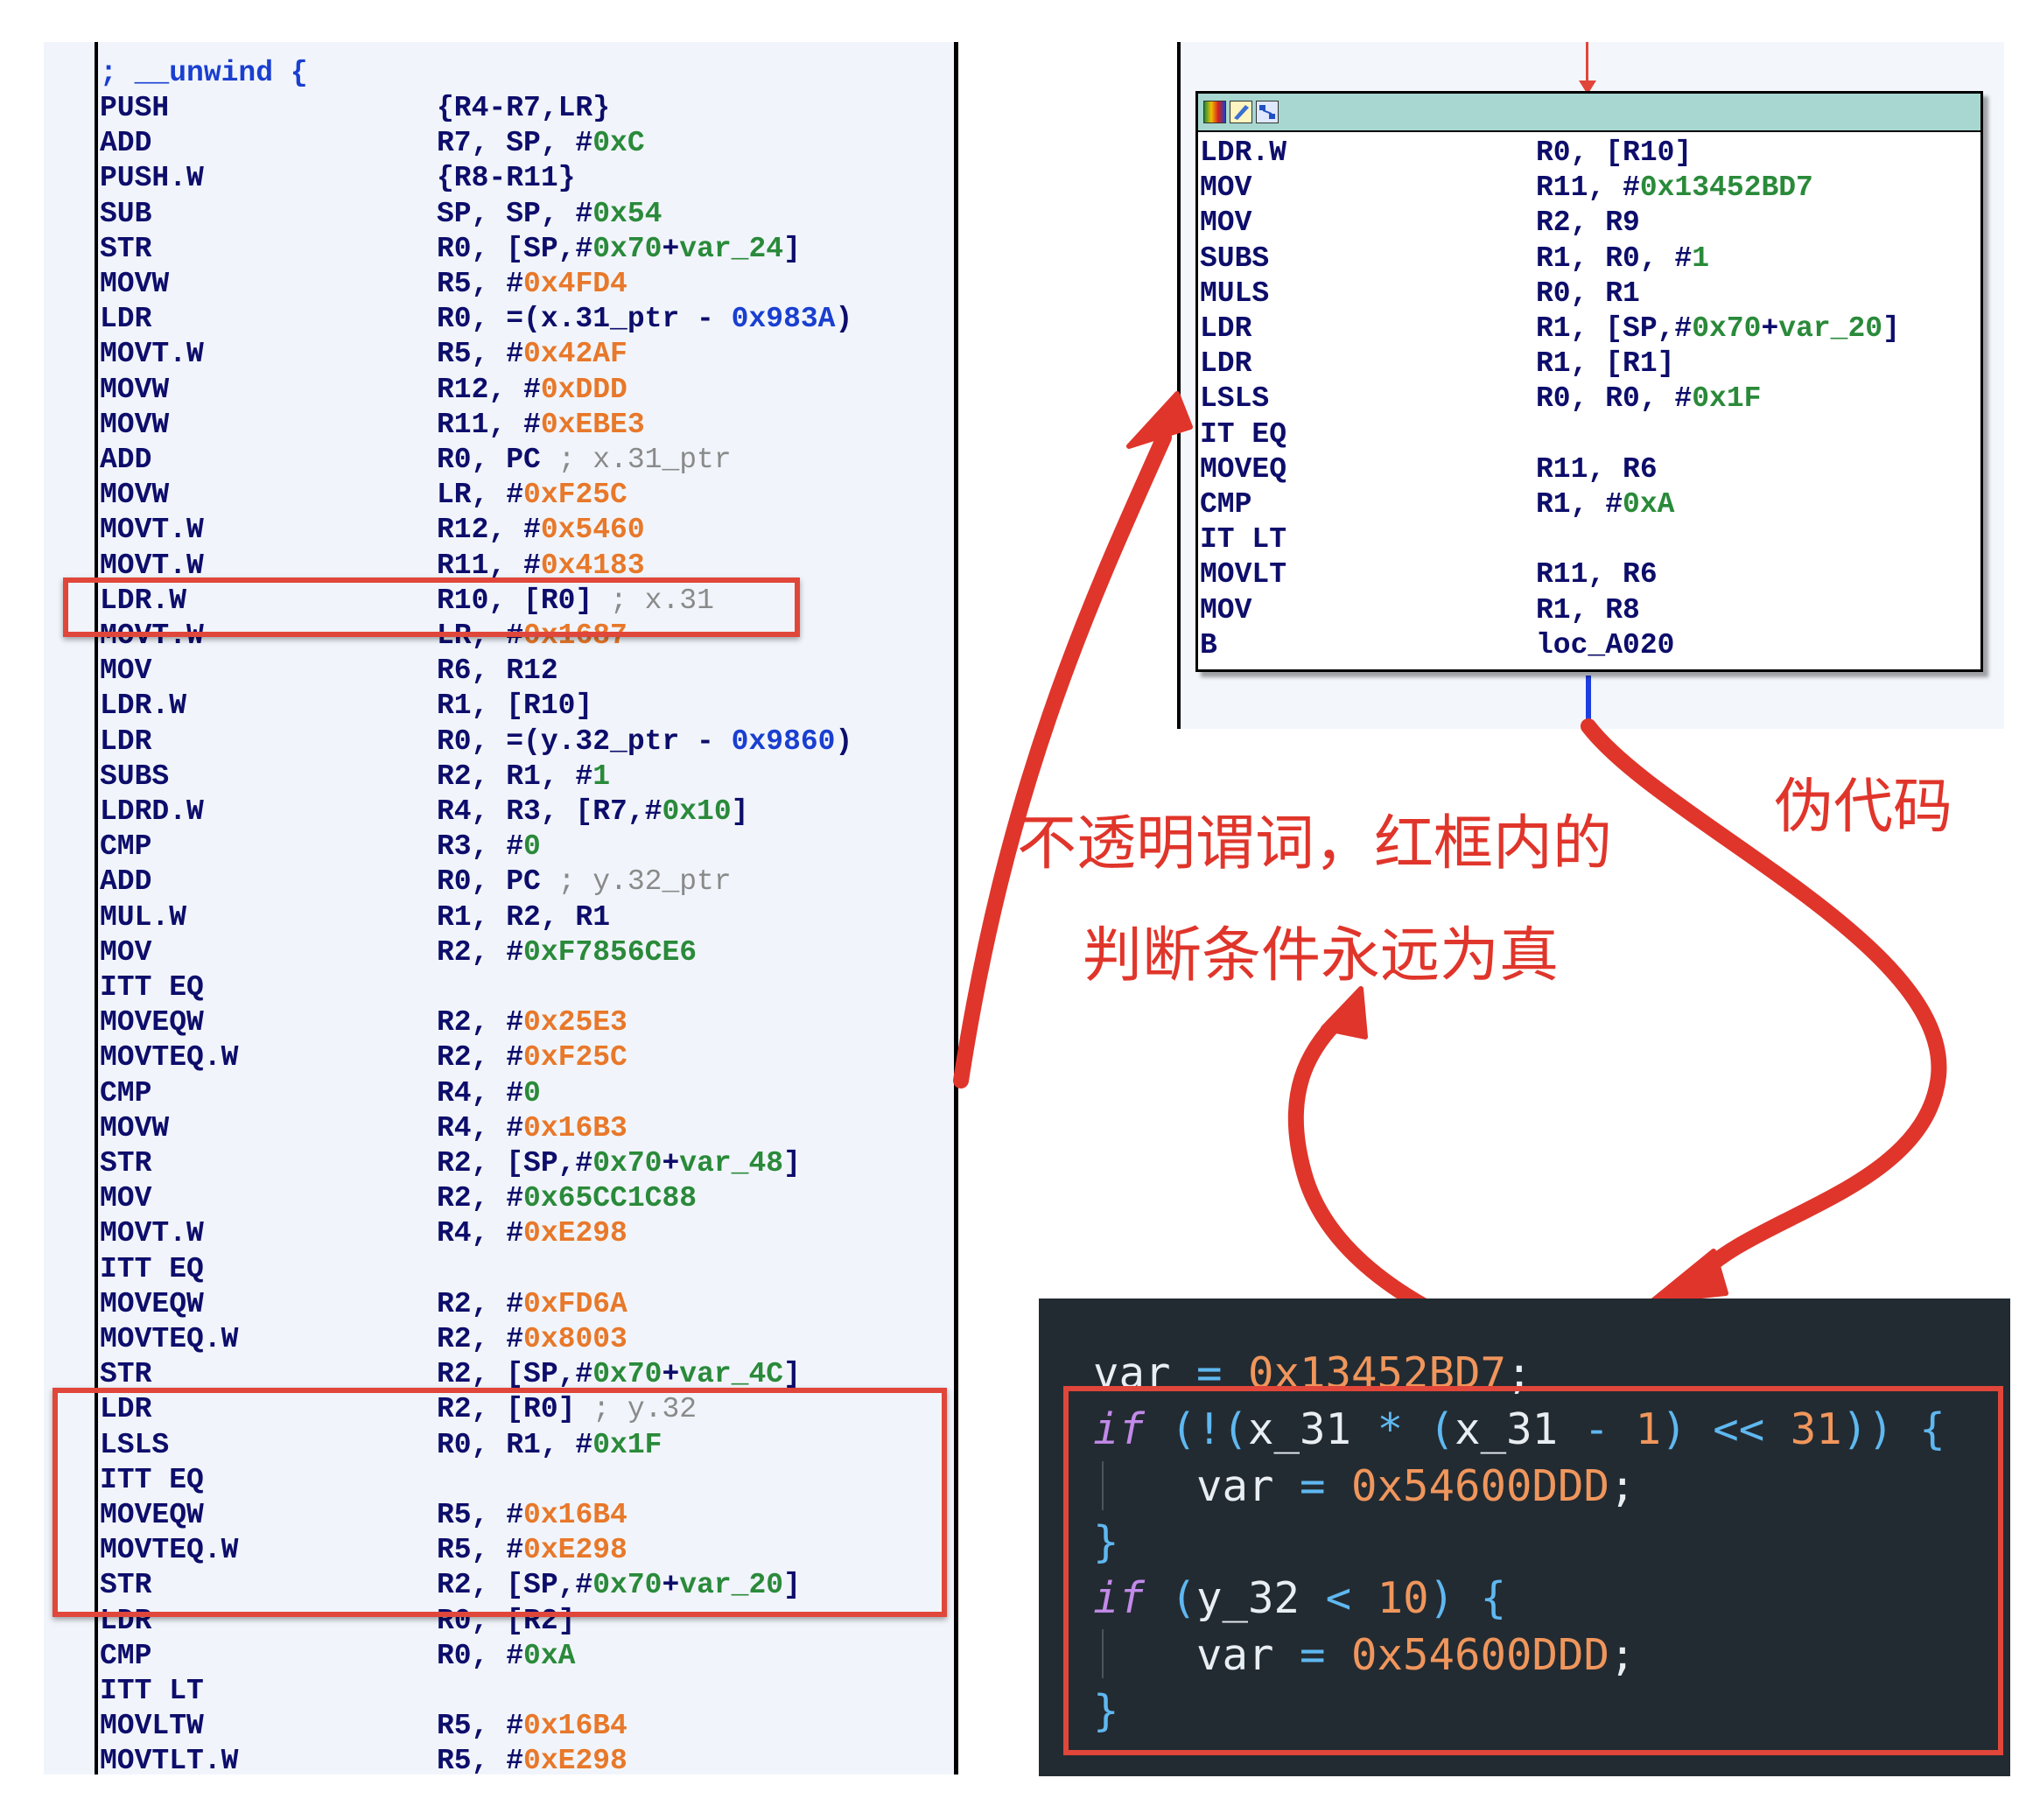 The image size is (2033, 1820). Describe the element at coordinates (489, 1093) in the screenshot. I see `operands: R4, #0` at that location.